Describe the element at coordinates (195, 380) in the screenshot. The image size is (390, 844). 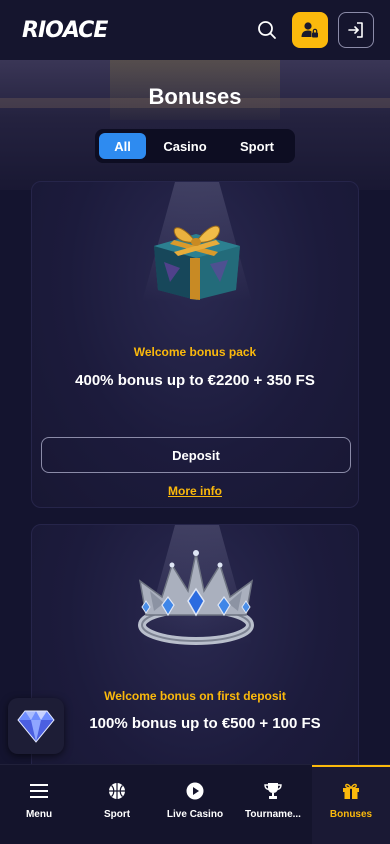
I see `bonus-title: 400% bonus up to €2200 + 350 FS` at that location.